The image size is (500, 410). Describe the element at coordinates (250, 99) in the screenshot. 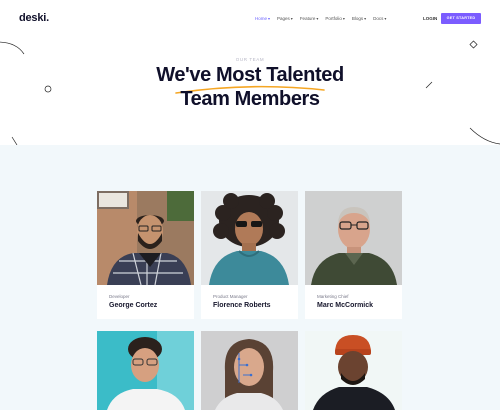

I see `page-title-line-2: Team Members` at that location.